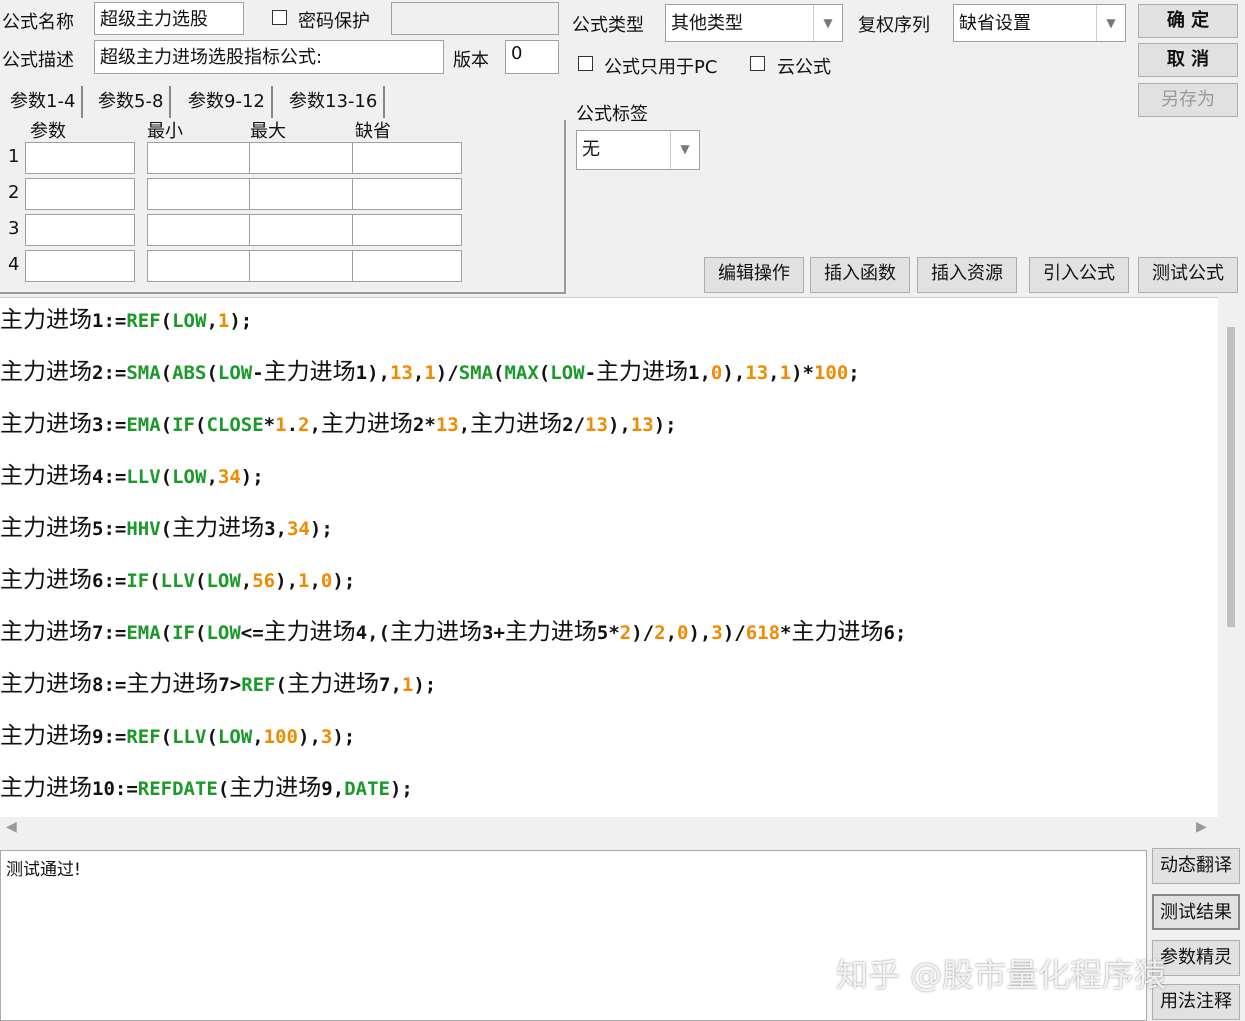 The image size is (1245, 1021). What do you see at coordinates (590, 373) in the screenshot?
I see `code-token-p: -` at bounding box center [590, 373].